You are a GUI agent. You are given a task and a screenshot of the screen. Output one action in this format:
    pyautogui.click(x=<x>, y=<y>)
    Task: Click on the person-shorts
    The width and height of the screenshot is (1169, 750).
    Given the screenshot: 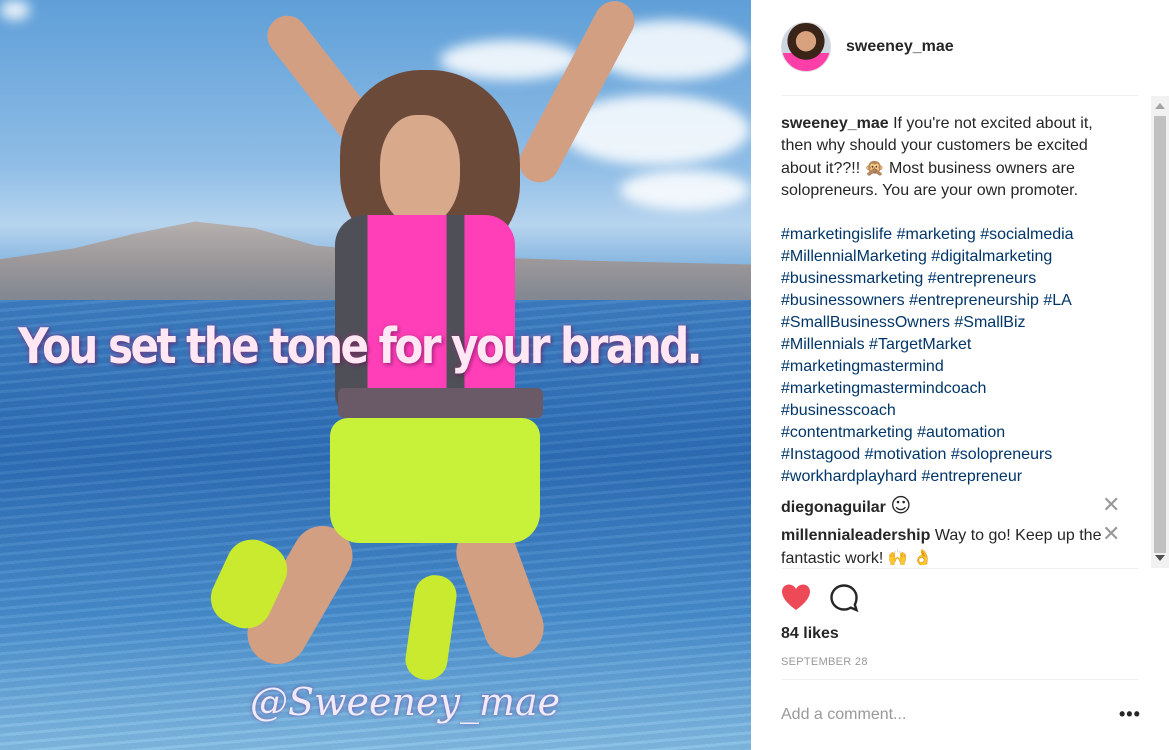 What is the action you would take?
    pyautogui.click(x=435, y=480)
    